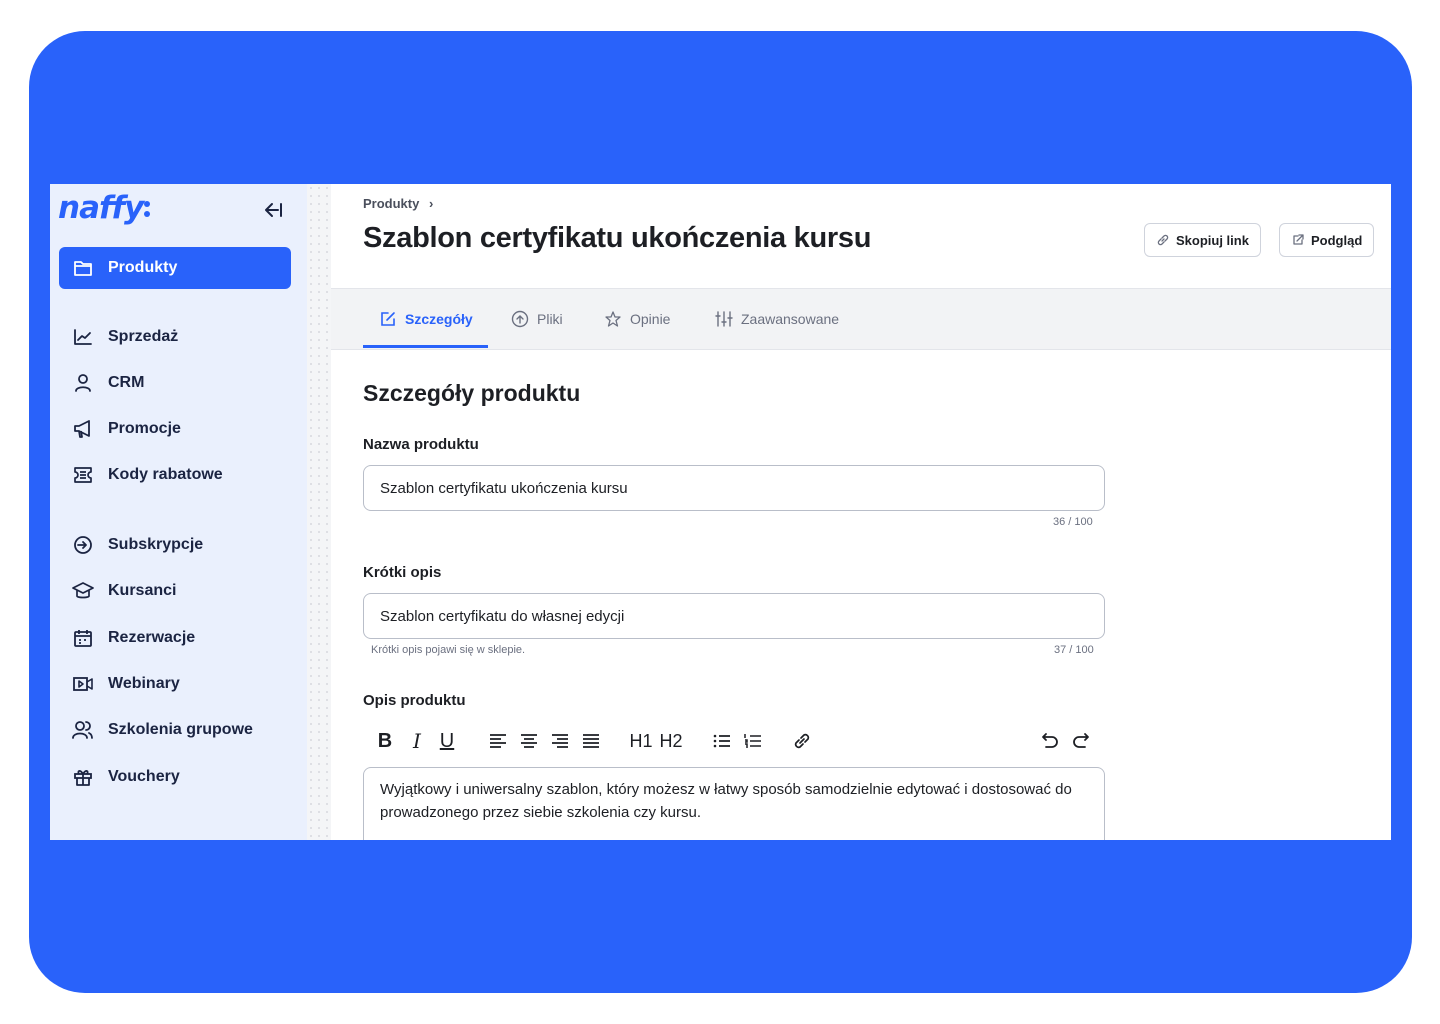 The height and width of the screenshot is (1024, 1440). Describe the element at coordinates (83, 268) in the screenshot. I see `folder-icon` at that location.